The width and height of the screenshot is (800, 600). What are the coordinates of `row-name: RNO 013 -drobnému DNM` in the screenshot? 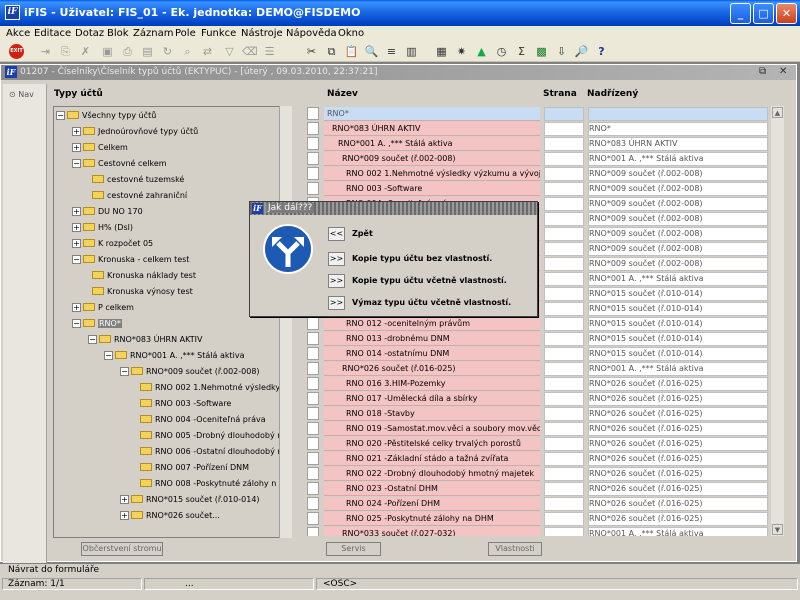 It's located at (432, 339).